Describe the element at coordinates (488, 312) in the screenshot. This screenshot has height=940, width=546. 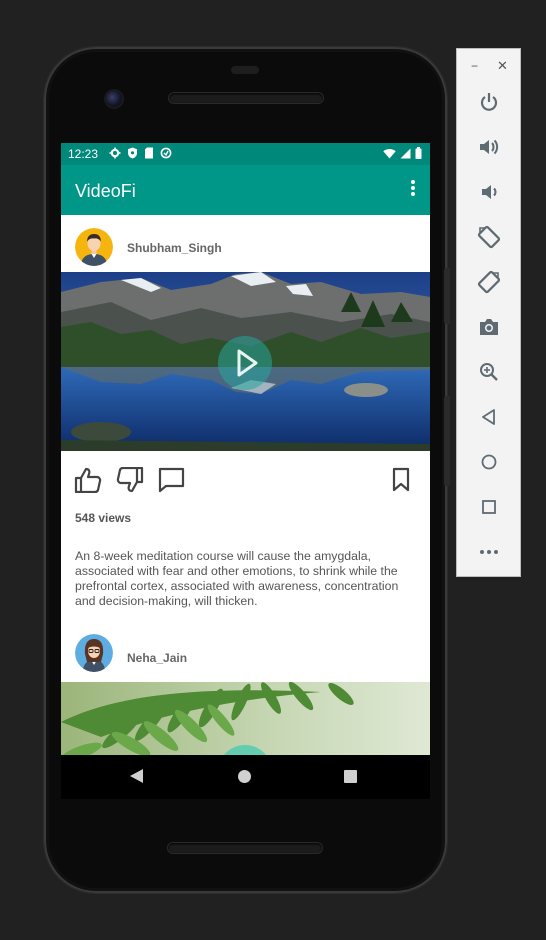
I see `emulator-toolbar: − ✕` at that location.